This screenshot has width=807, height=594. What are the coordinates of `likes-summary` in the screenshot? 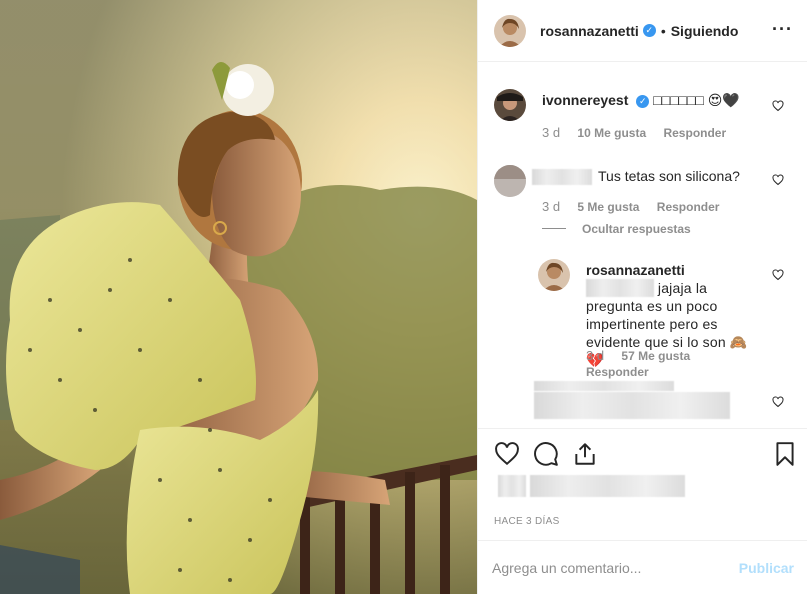 It's located at (591, 488).